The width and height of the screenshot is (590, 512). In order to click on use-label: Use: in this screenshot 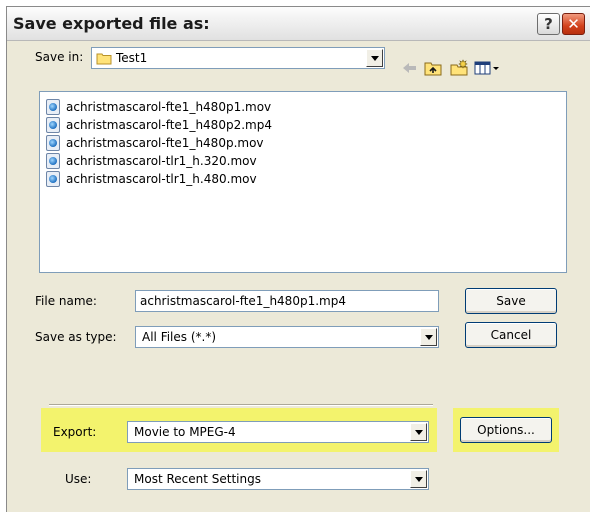, I will do `click(78, 479)`.